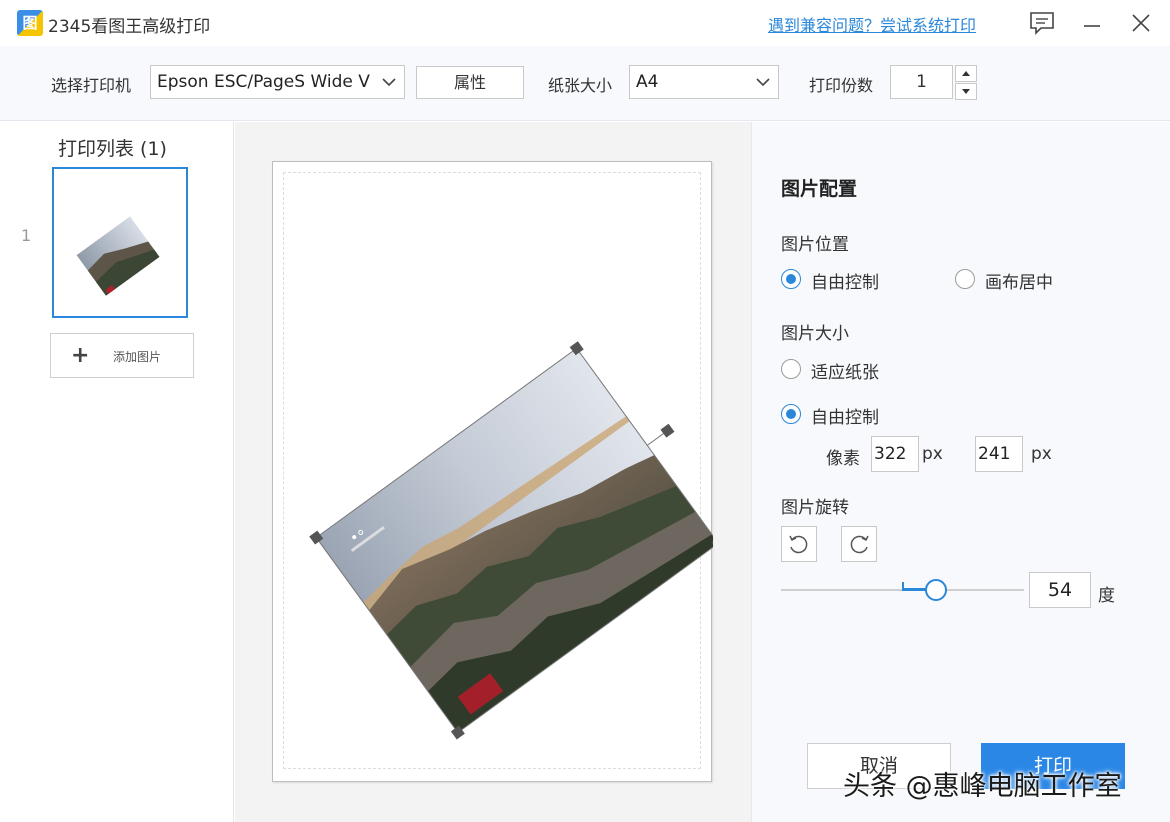  What do you see at coordinates (872, 24) in the screenshot?
I see `system-print-link: 遇到兼容问题？尝试系统打印` at bounding box center [872, 24].